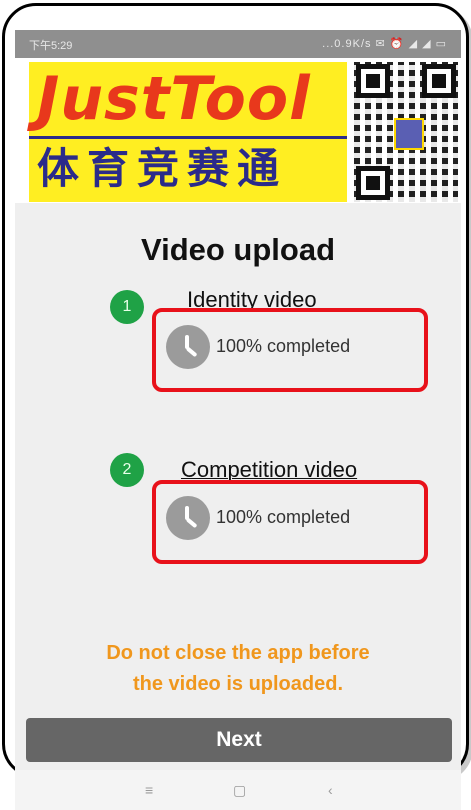  I want to click on android-nav-bar: ≡ ▢ ‹, so click(238, 790).